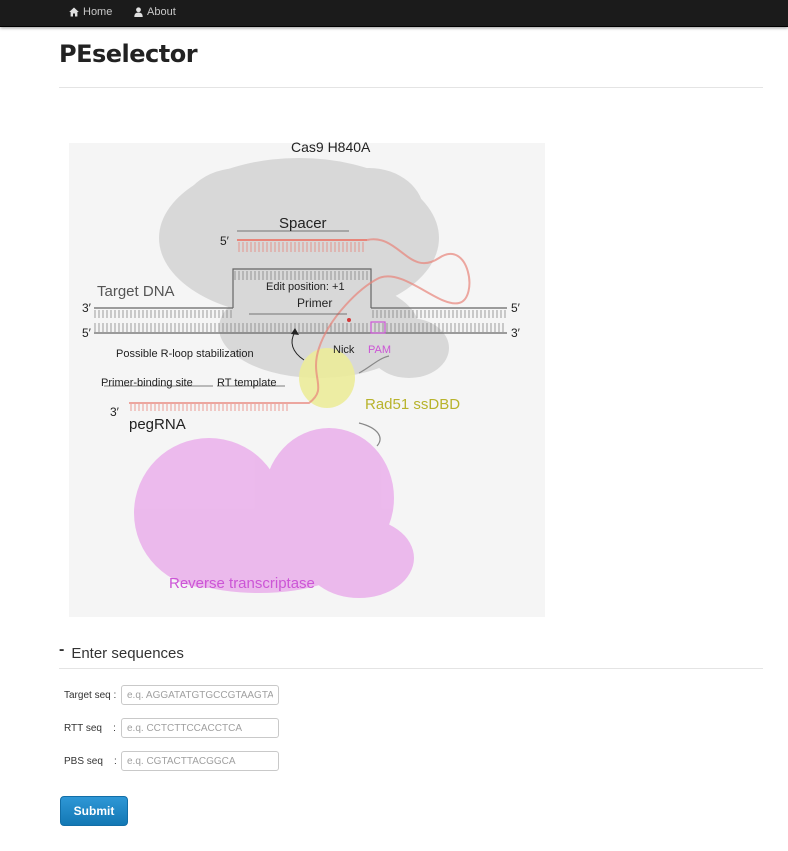 The image size is (788, 851). I want to click on rad51-label: Rad51 ssDBD, so click(412, 404).